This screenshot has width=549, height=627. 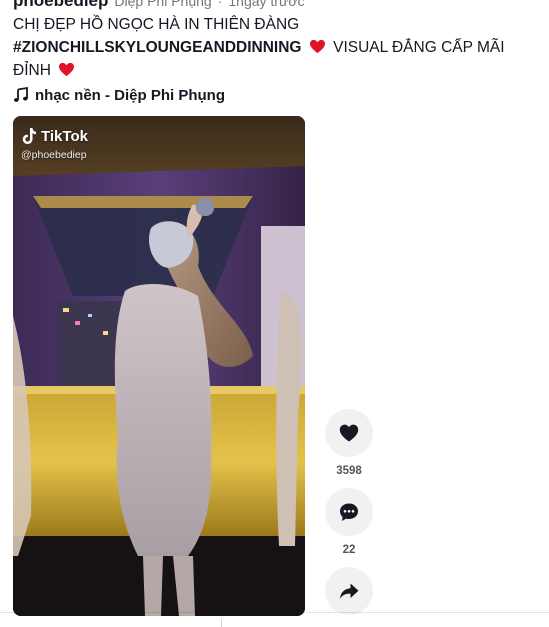 I want to click on divider-tick, so click(x=221, y=623).